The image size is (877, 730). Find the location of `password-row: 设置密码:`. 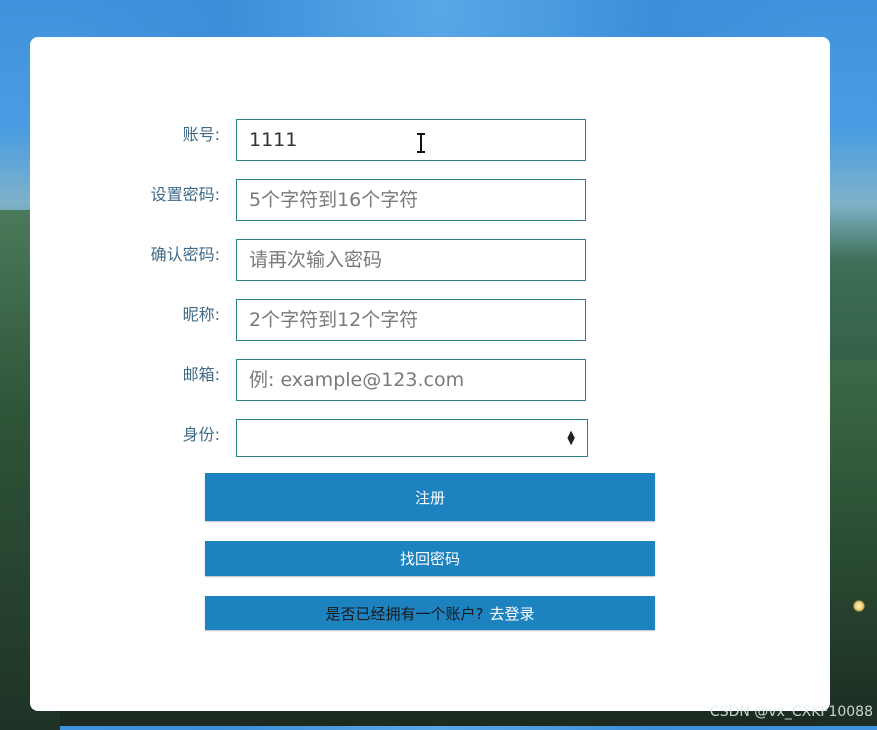

password-row: 设置密码: is located at coordinates (430, 201).